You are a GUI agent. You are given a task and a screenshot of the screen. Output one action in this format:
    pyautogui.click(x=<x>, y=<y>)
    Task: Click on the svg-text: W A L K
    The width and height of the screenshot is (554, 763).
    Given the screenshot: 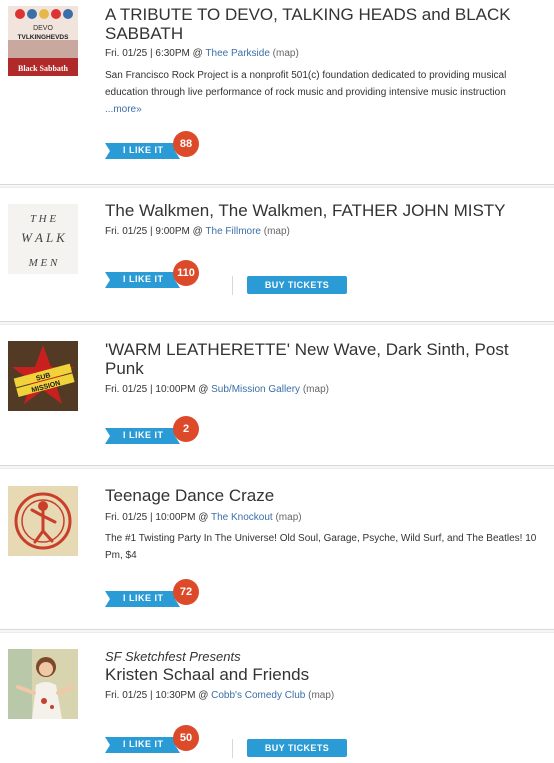 What is the action you would take?
    pyautogui.click(x=43, y=237)
    